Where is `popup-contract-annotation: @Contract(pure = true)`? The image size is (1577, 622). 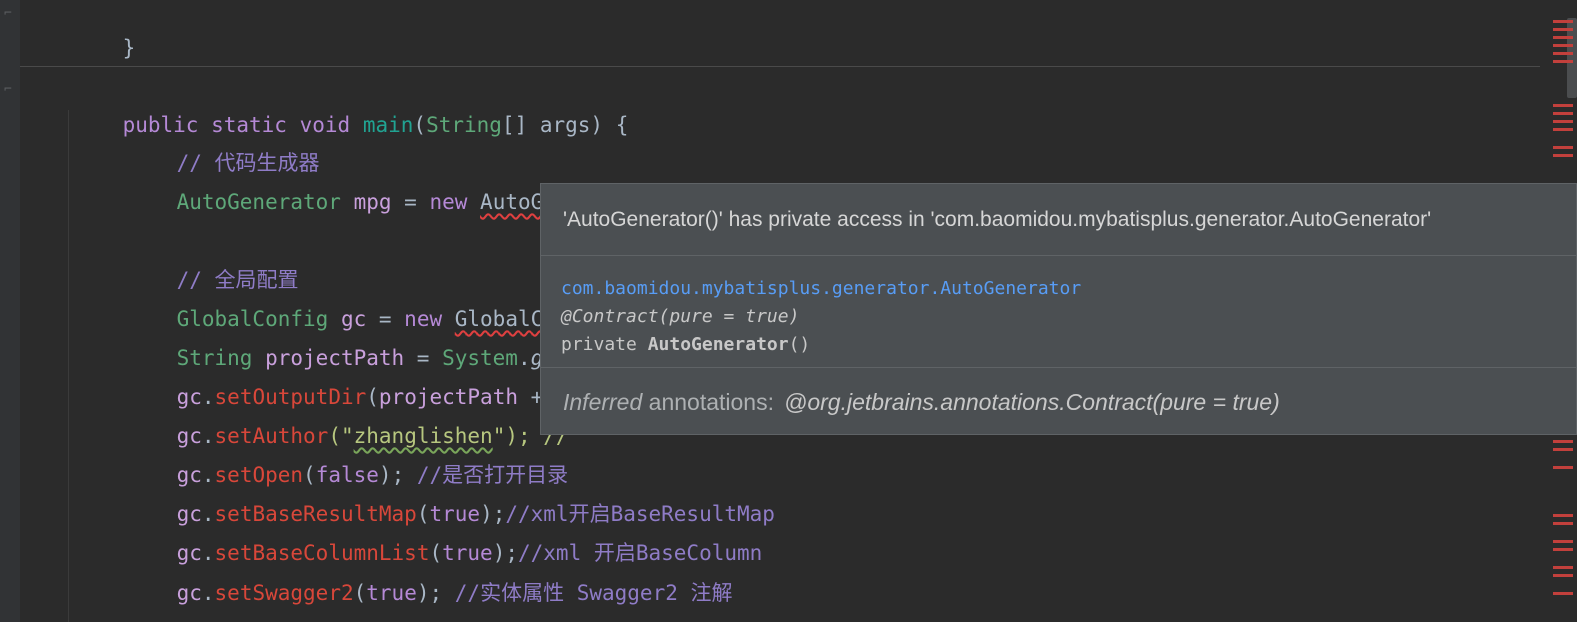
popup-contract-annotation: @Contract(pure = true) is located at coordinates (680, 316).